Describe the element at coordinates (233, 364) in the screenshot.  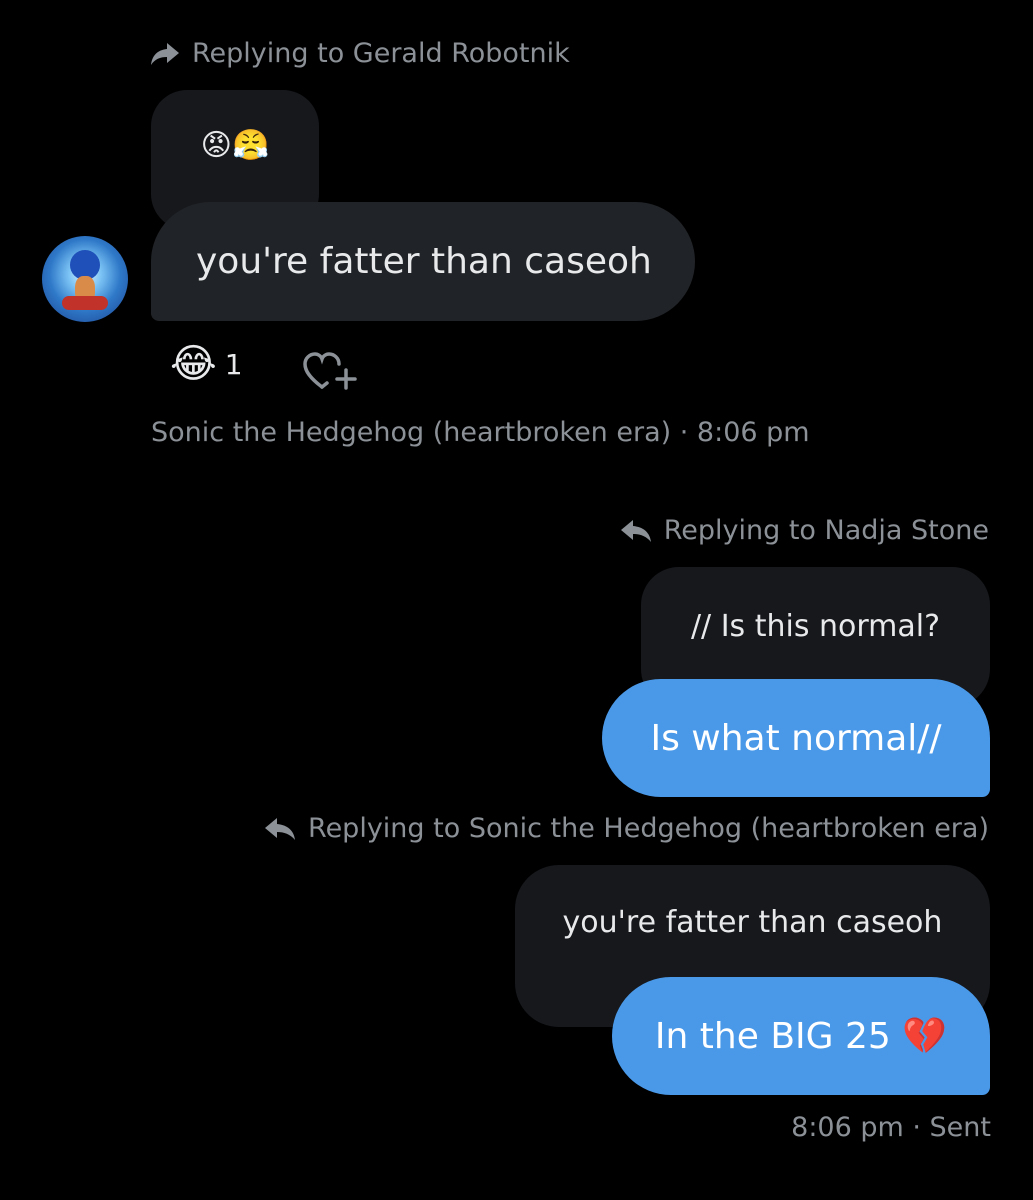
I see `reaction-count: 1` at that location.